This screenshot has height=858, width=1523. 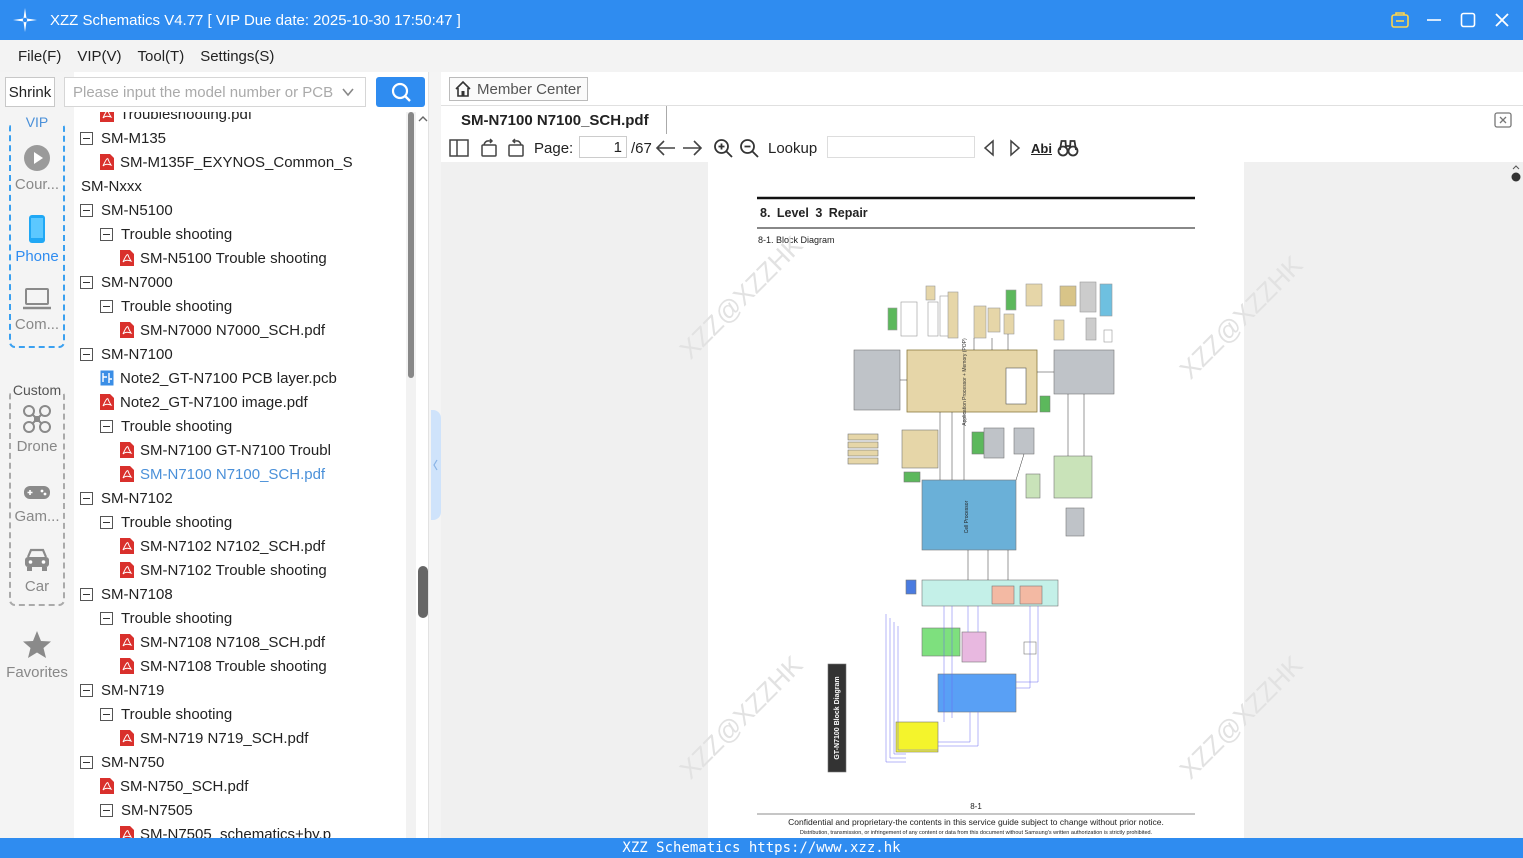 I want to click on panel-splitter, so click(x=434, y=455).